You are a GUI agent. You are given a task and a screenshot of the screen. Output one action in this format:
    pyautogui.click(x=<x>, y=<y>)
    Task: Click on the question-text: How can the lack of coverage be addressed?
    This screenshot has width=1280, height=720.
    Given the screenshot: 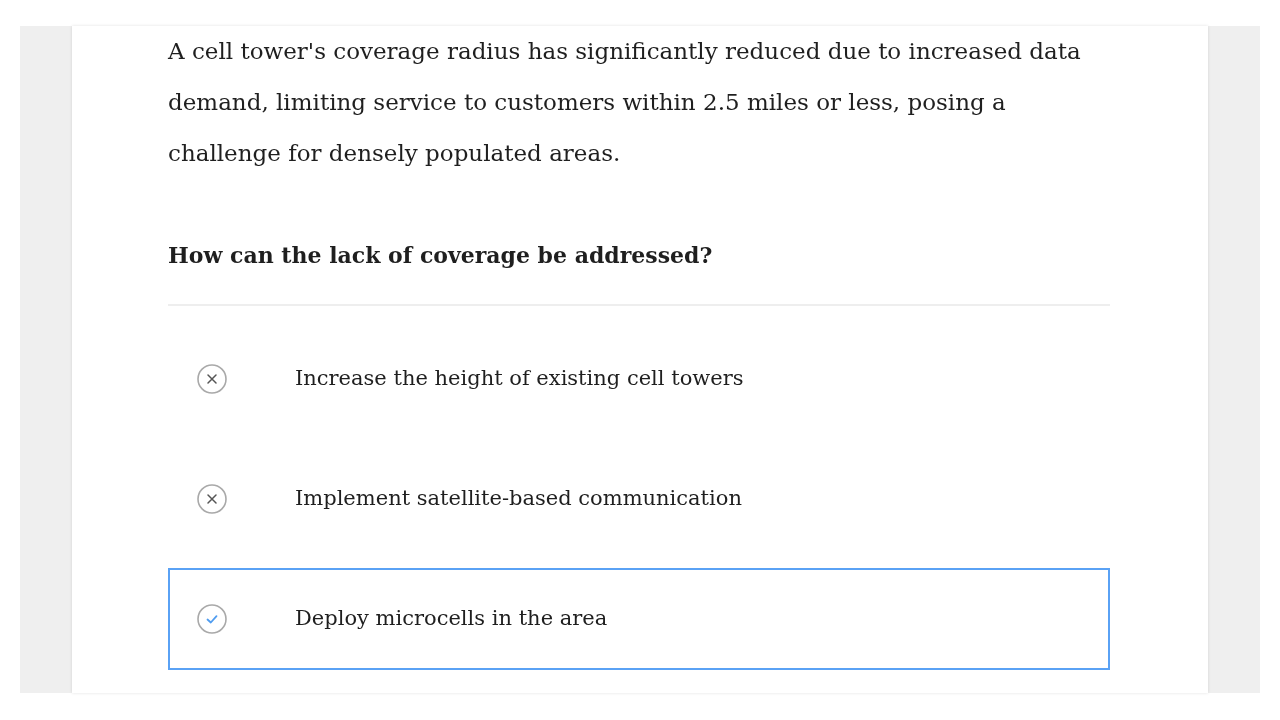 What is the action you would take?
    pyautogui.click(x=441, y=255)
    